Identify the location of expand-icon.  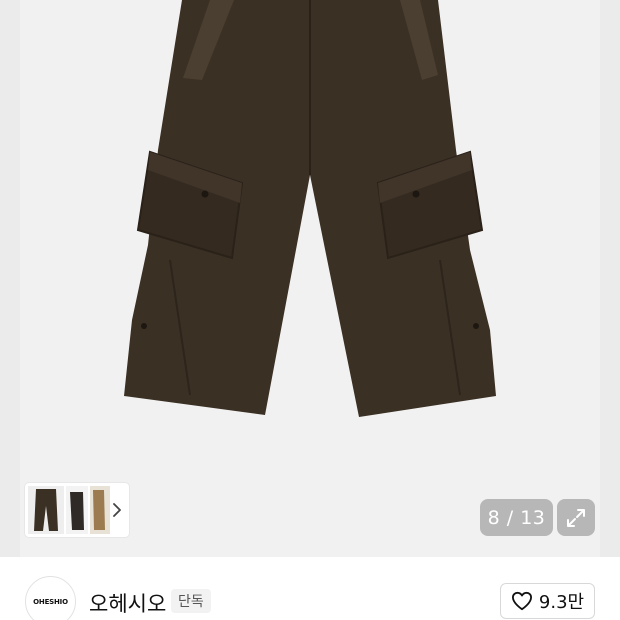
(576, 517).